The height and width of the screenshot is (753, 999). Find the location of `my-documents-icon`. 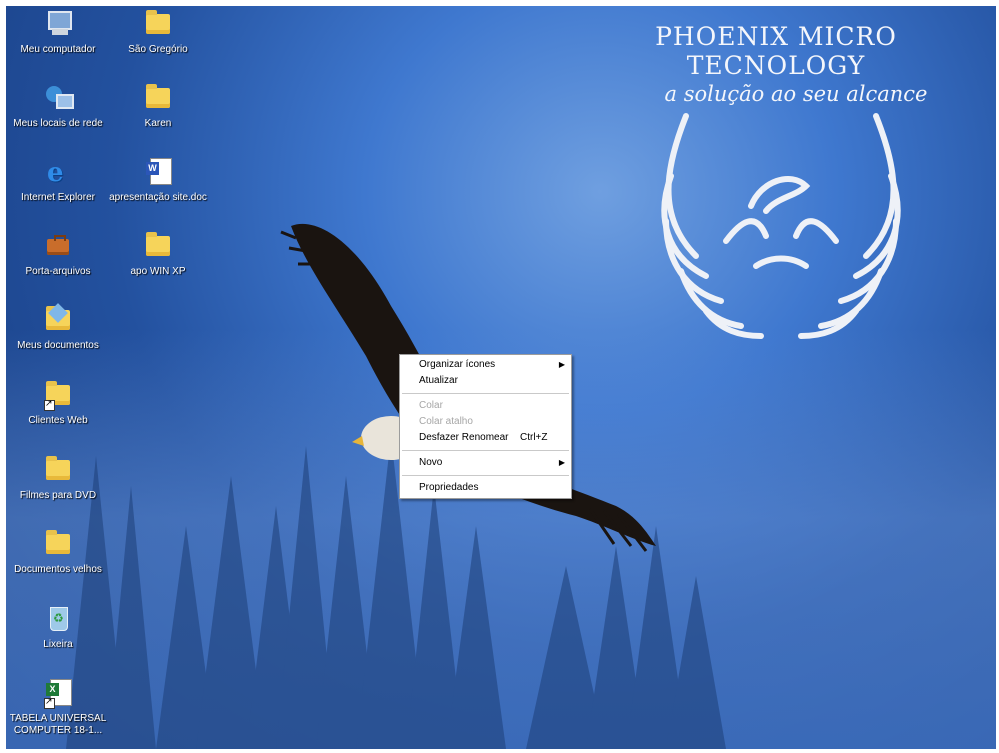

my-documents-icon is located at coordinates (58, 319).